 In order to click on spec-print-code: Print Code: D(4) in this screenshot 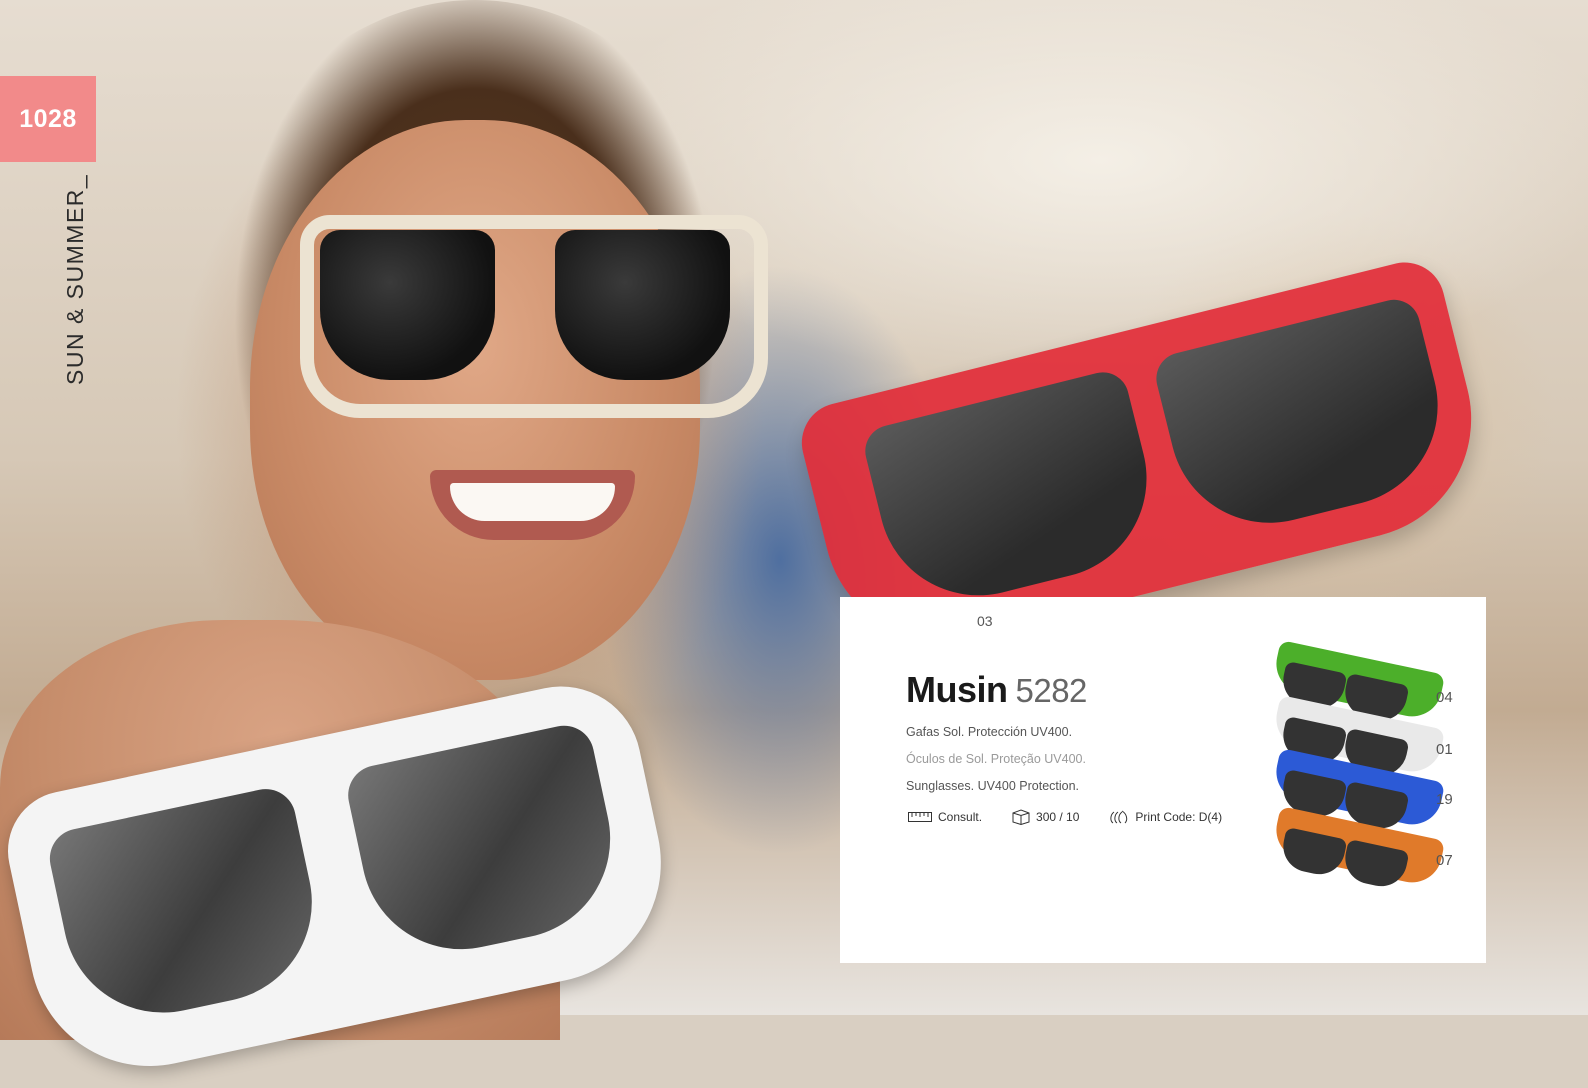, I will do `click(1165, 817)`.